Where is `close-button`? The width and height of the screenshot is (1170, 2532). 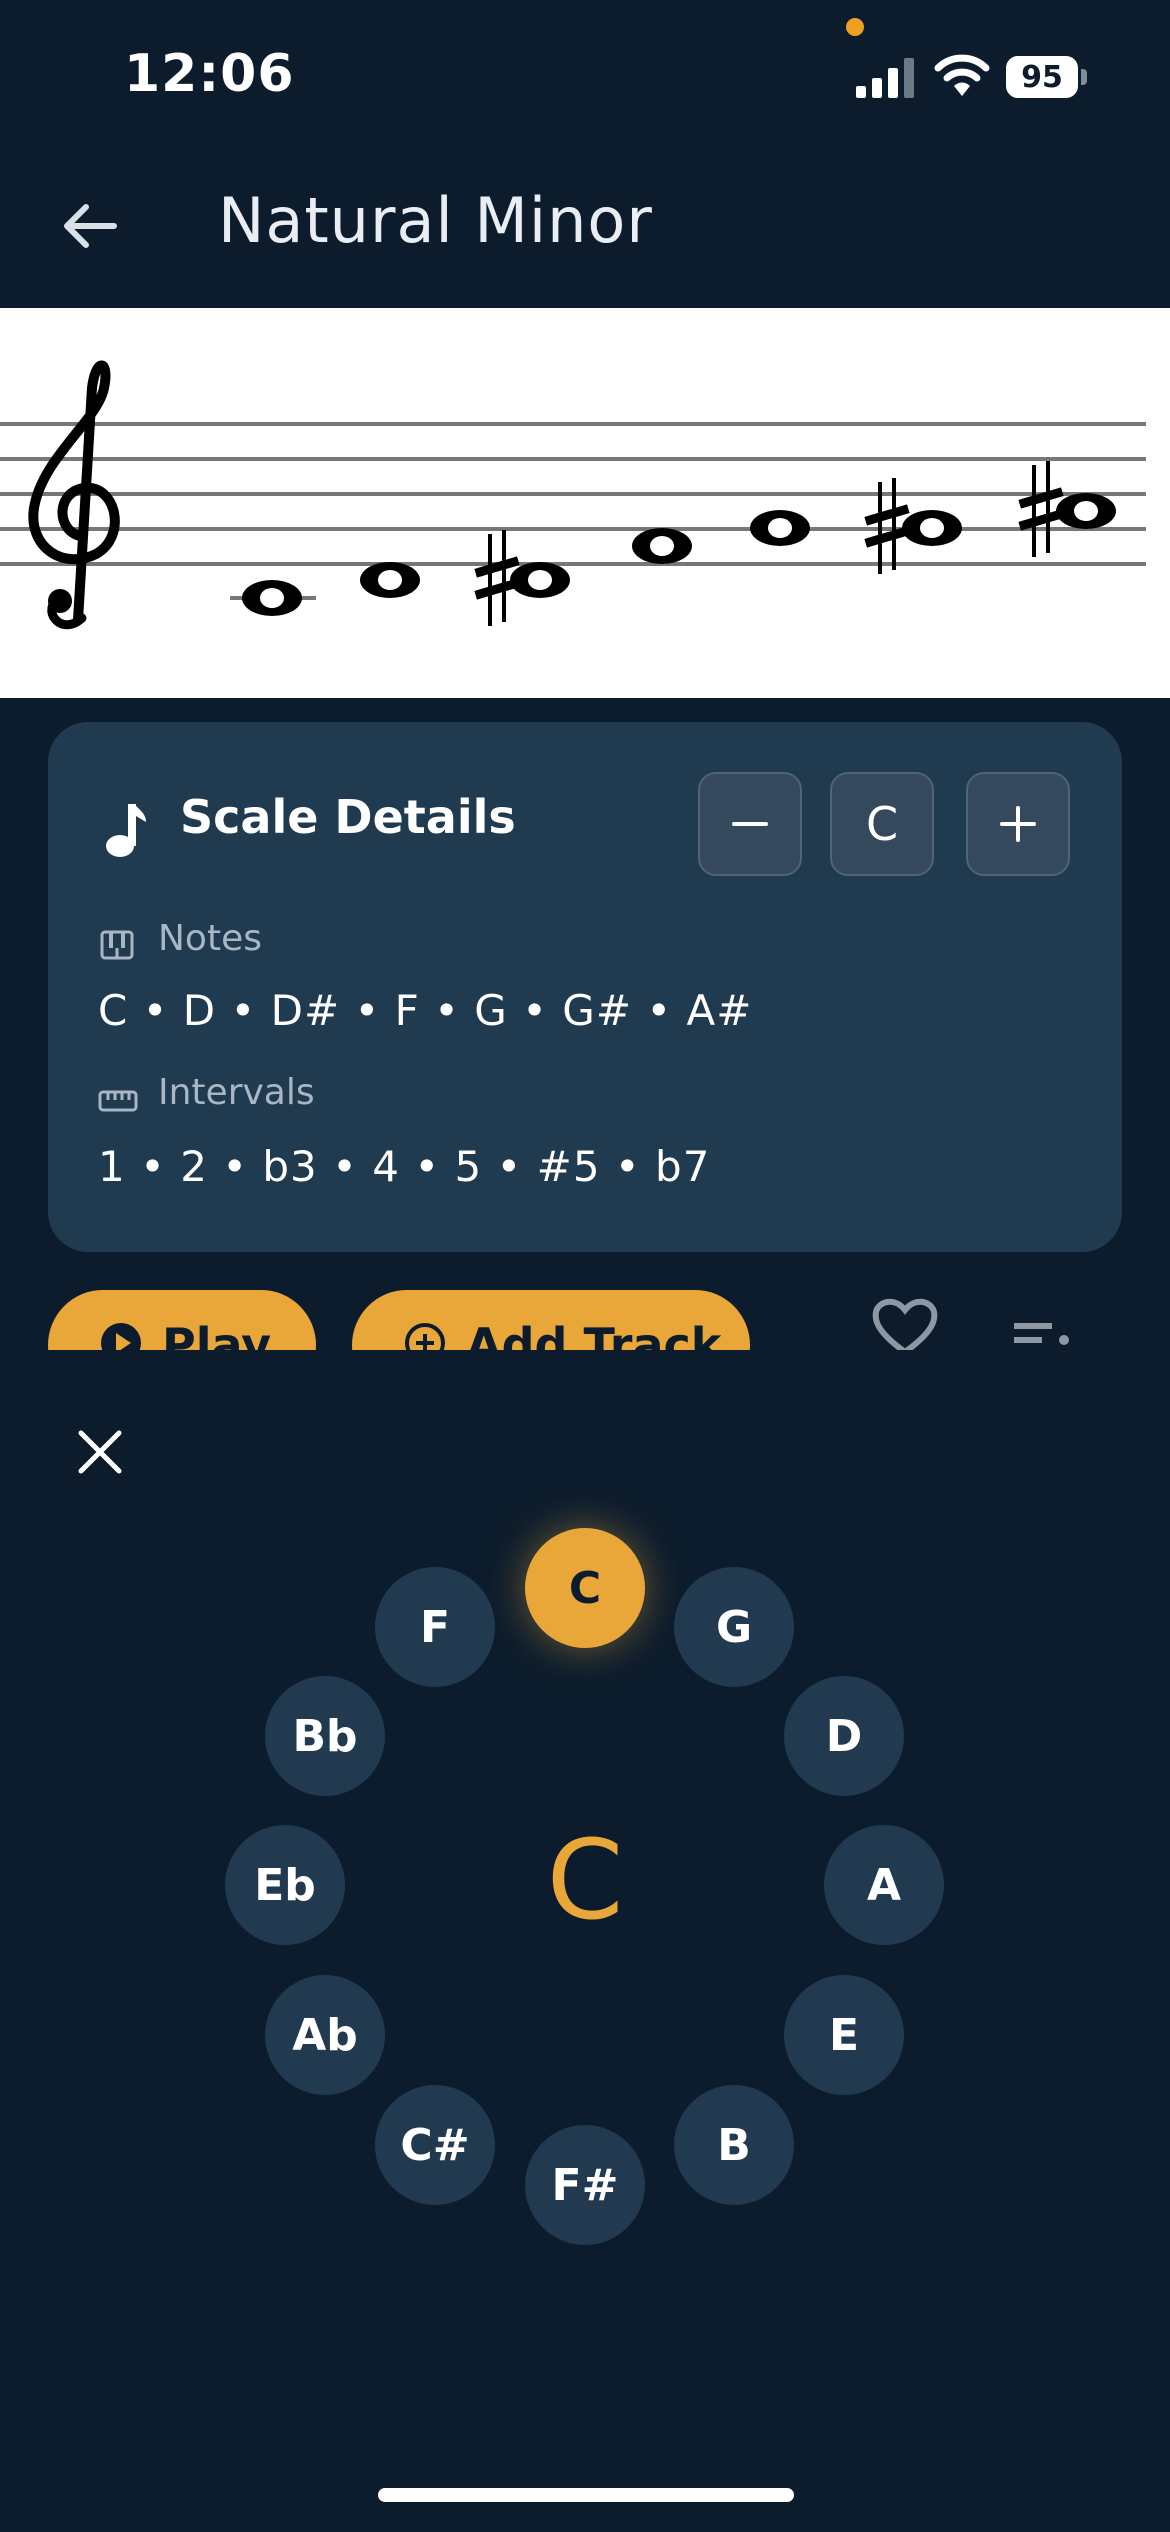
close-button is located at coordinates (100, 1452).